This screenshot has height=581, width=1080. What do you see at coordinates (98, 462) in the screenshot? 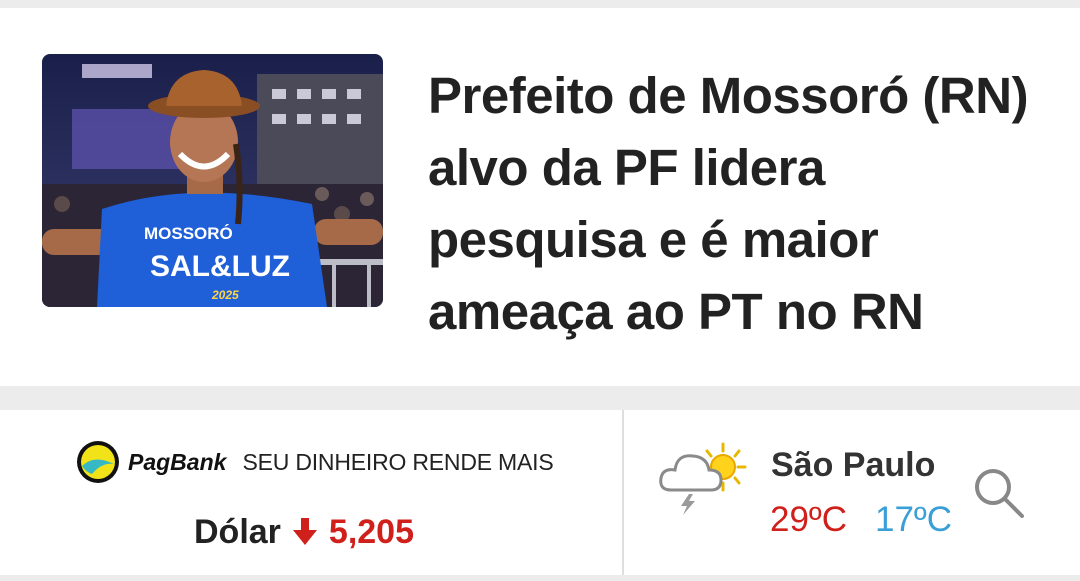
I see `pagbank-logo-icon` at bounding box center [98, 462].